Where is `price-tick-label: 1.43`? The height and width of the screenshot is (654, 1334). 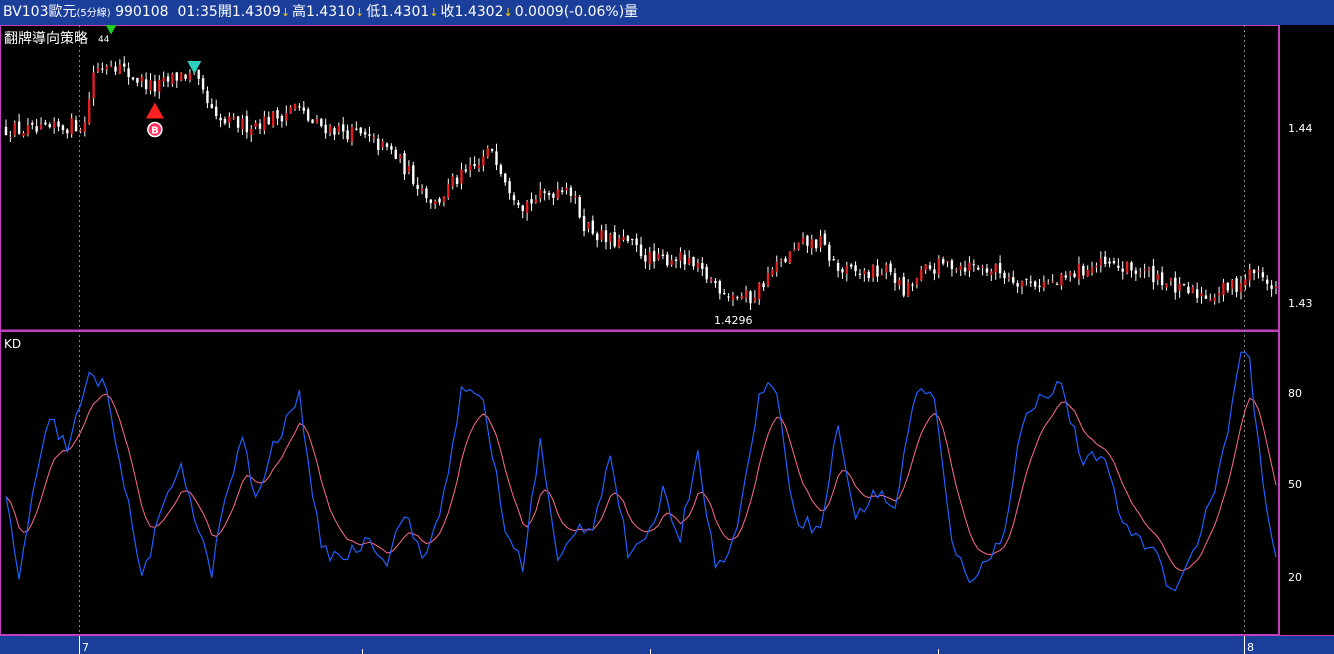
price-tick-label: 1.43 is located at coordinates (1300, 303).